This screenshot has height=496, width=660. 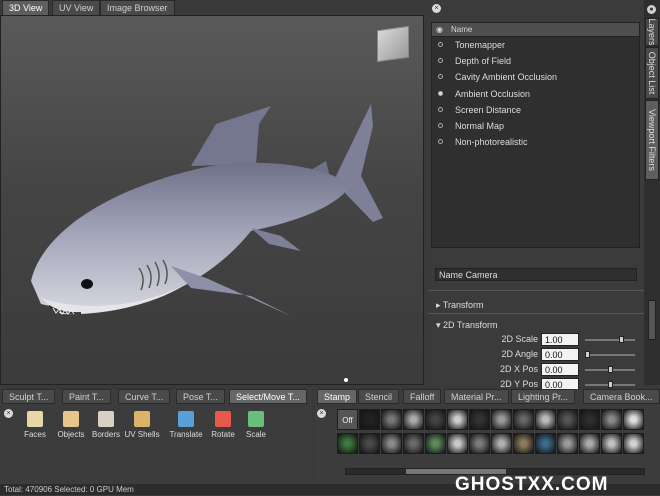 What do you see at coordinates (337, 396) in the screenshot?
I see `stamp-tab: Stamp` at bounding box center [337, 396].